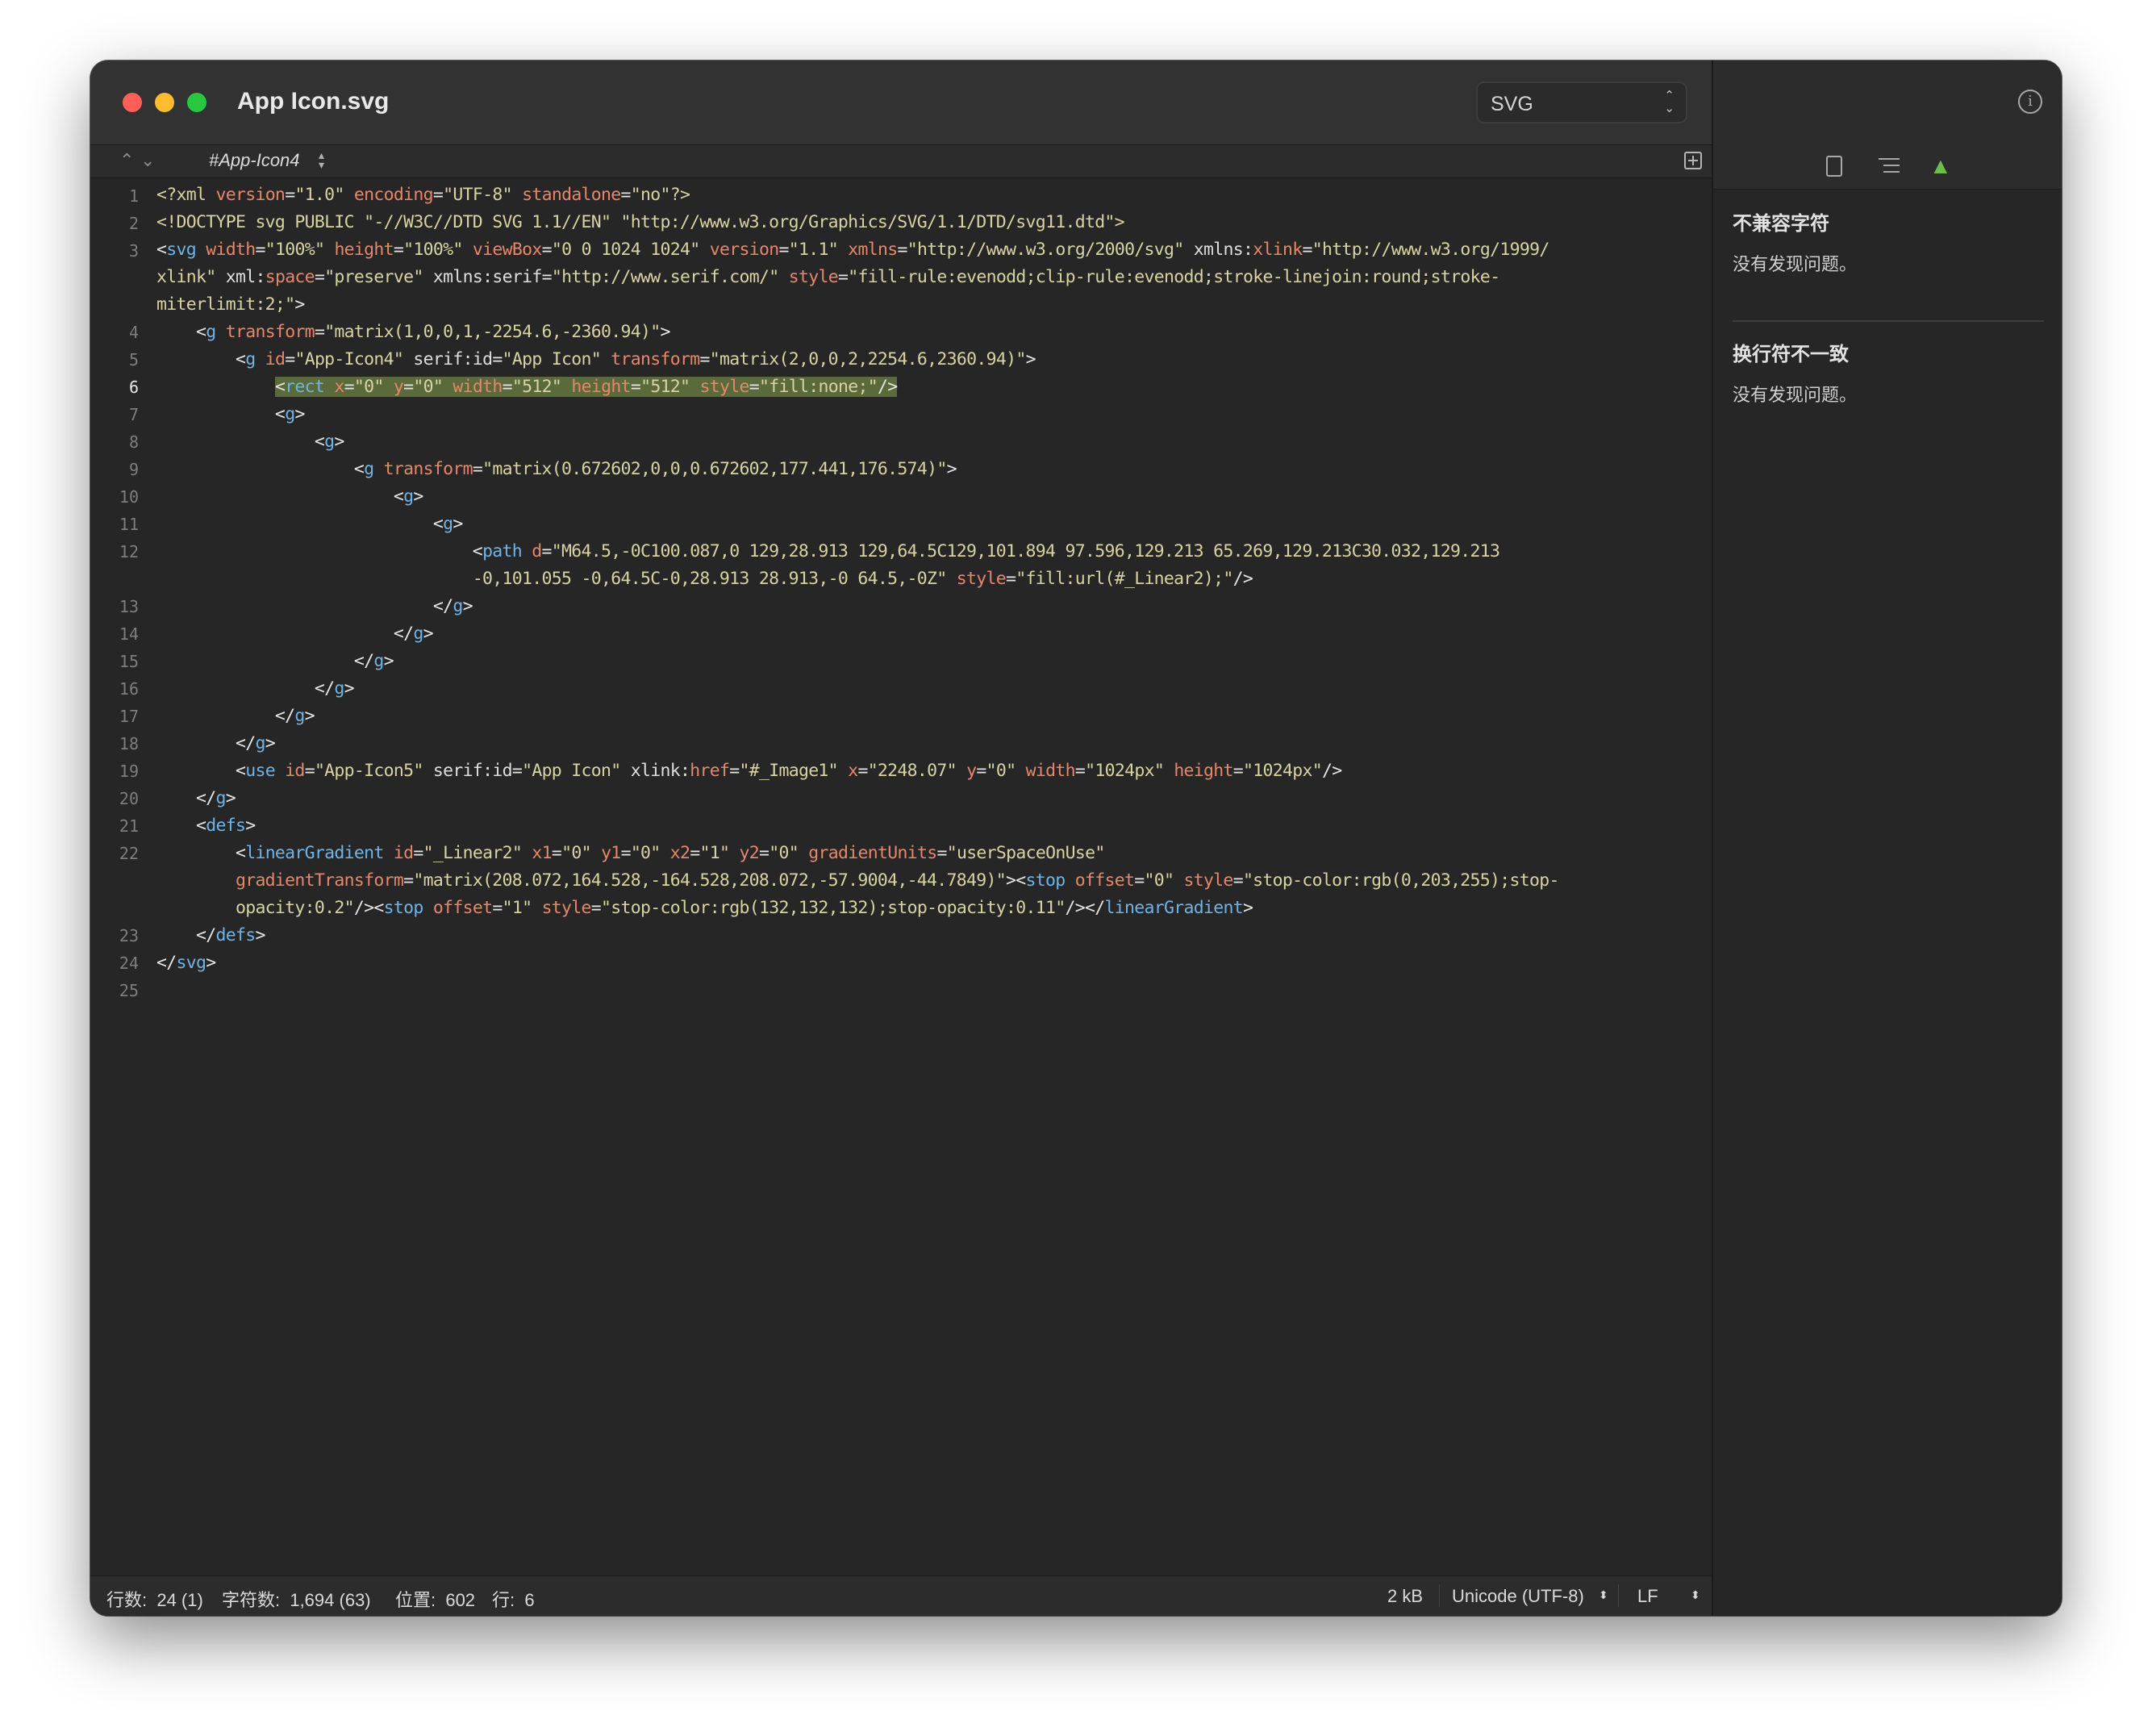 This screenshot has width=2152, height=1736. I want to click on chevron-updown-icon: ⌃ ⌄, so click(1669, 102).